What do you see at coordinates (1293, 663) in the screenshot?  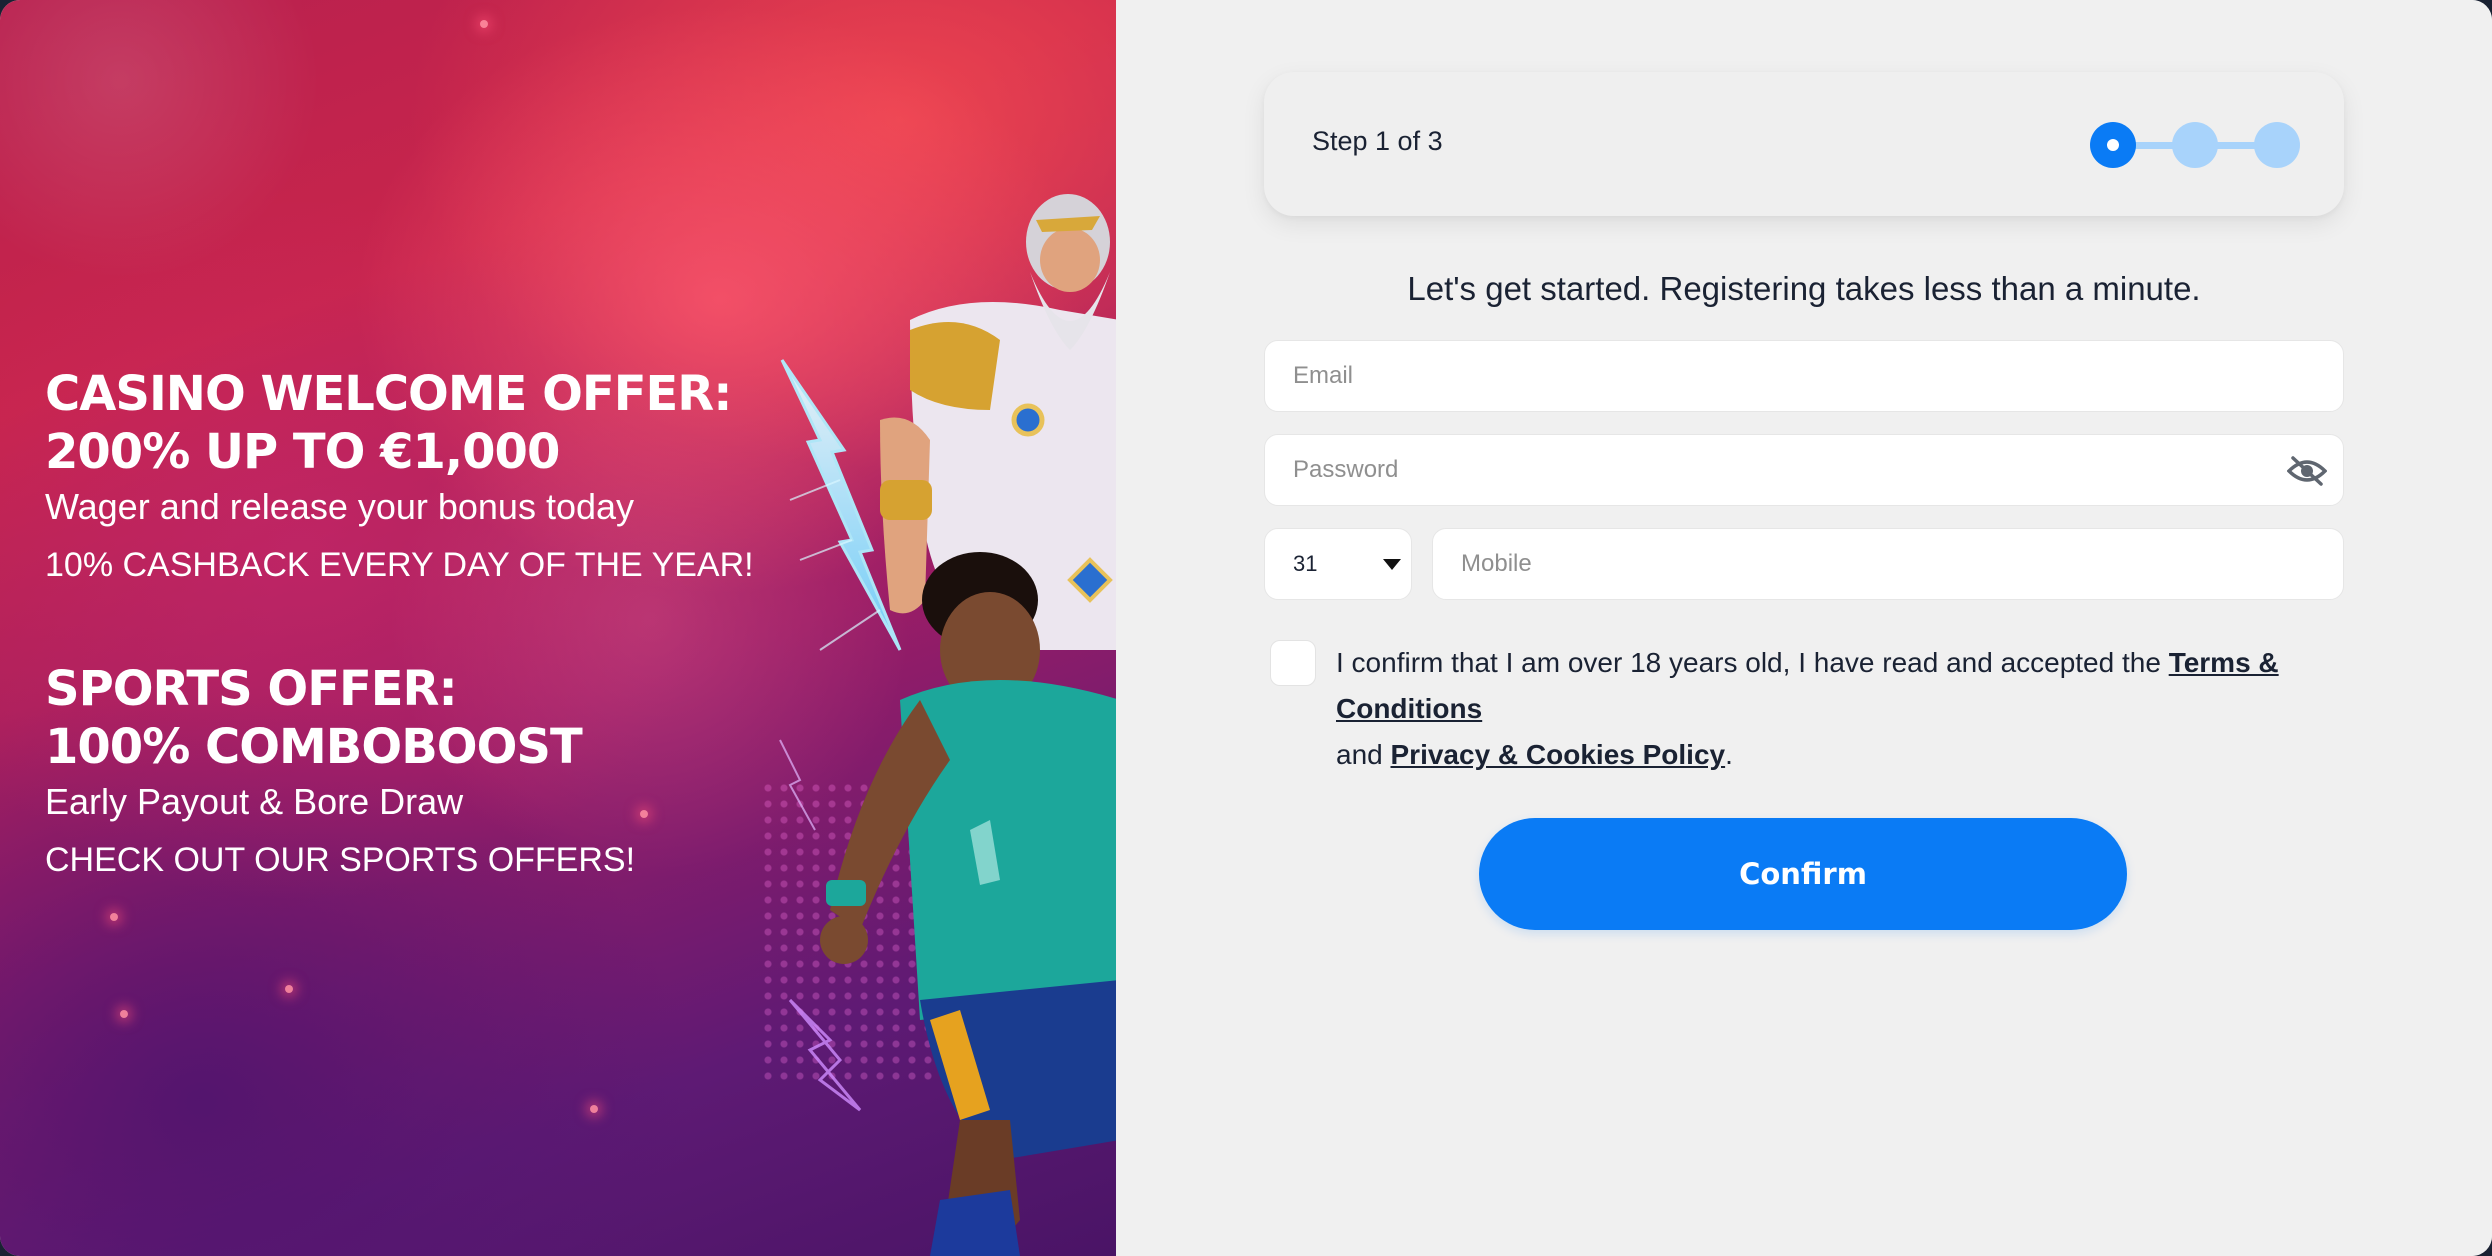 I see `age-terms-checkbox` at bounding box center [1293, 663].